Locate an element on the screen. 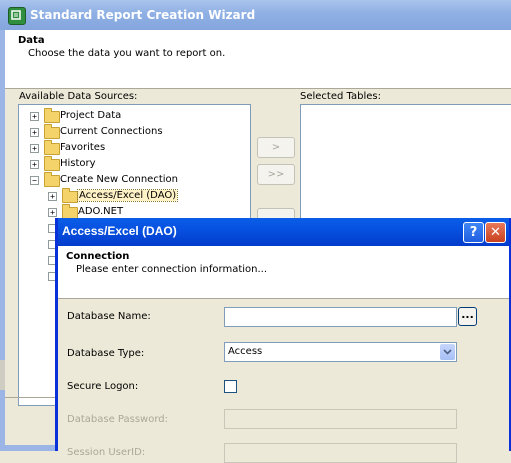  add-table-button: > is located at coordinates (276, 147).